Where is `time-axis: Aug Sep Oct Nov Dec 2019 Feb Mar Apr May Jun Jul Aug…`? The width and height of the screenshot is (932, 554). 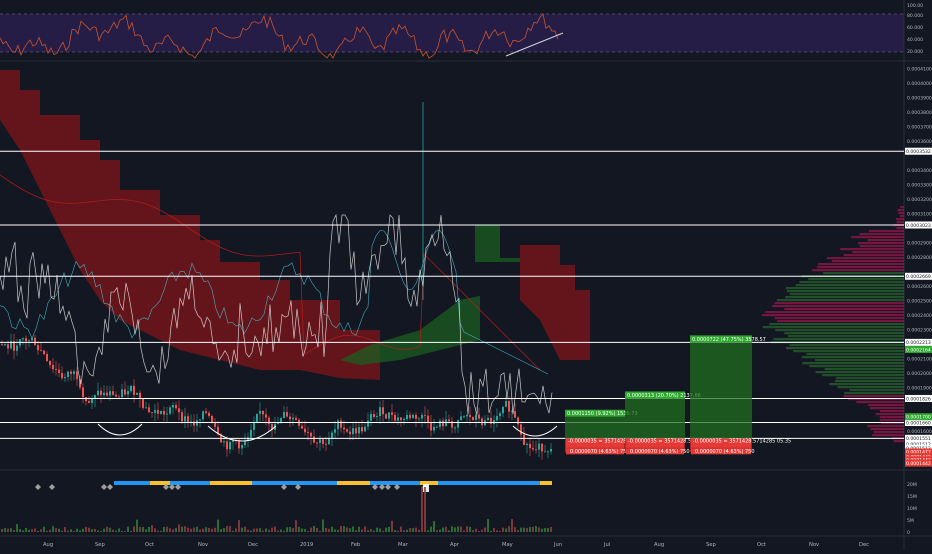
time-axis: Aug Sep Oct Nov Dec 2019 Feb Mar Apr May Jun Jul Aug… is located at coordinates (456, 545).